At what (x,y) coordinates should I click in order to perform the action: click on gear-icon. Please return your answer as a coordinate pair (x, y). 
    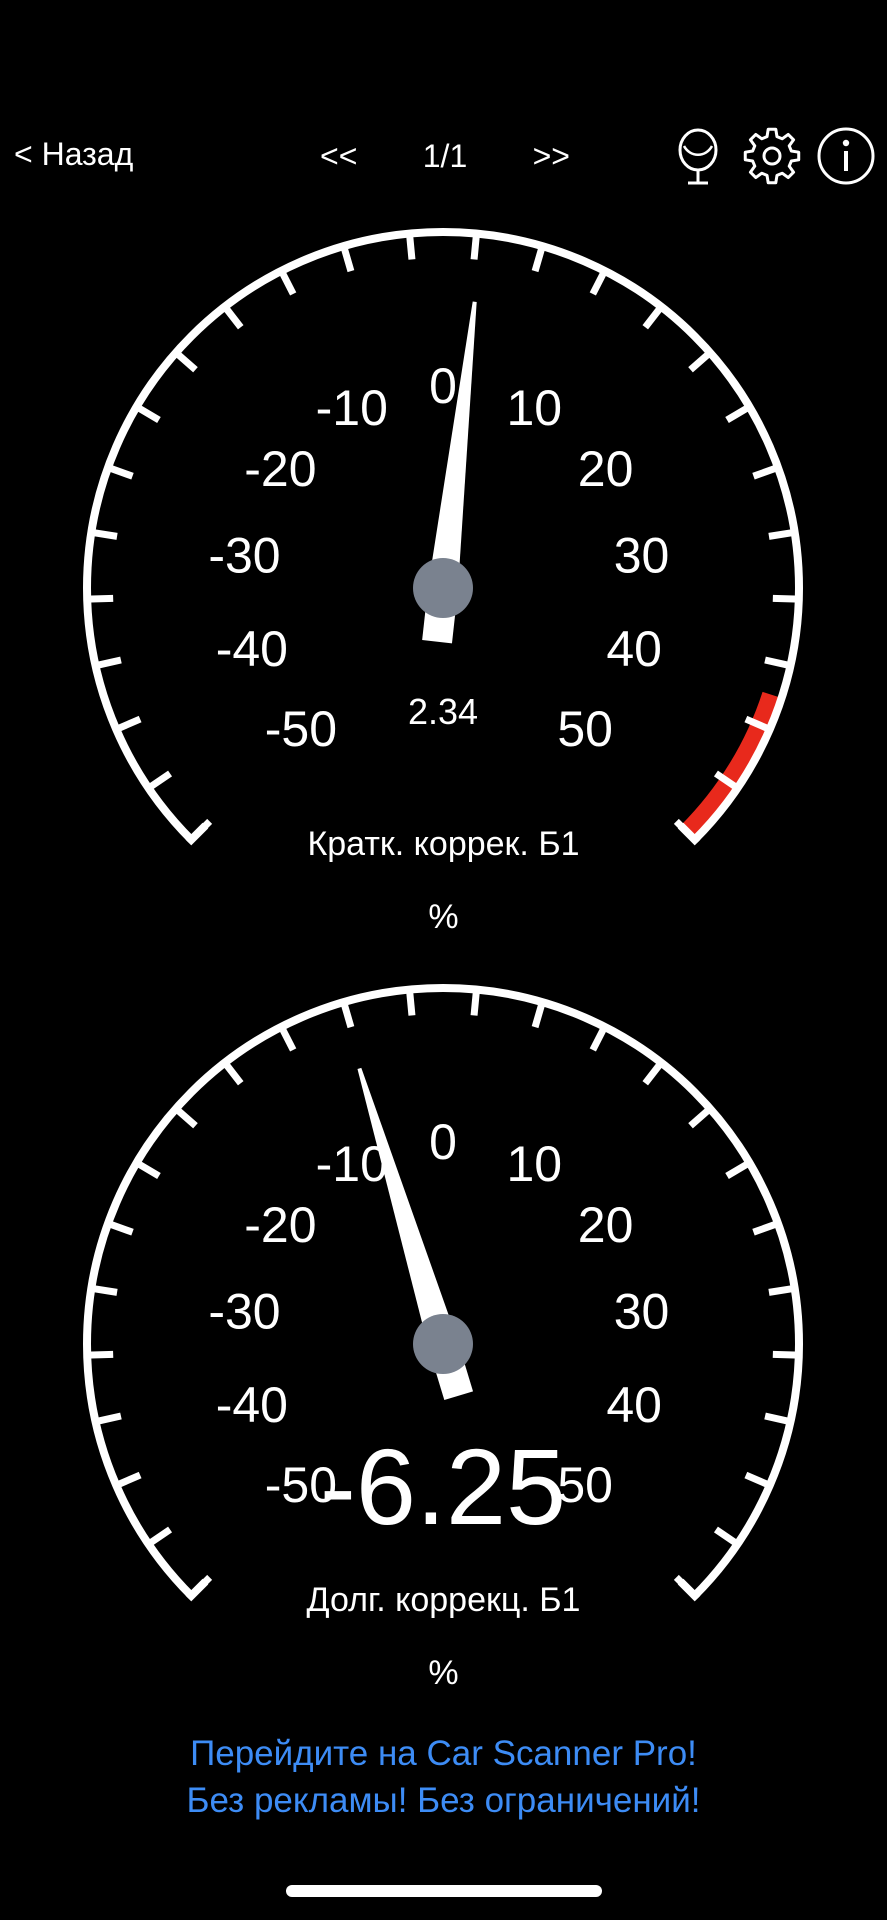
    Looking at the image, I should click on (772, 156).